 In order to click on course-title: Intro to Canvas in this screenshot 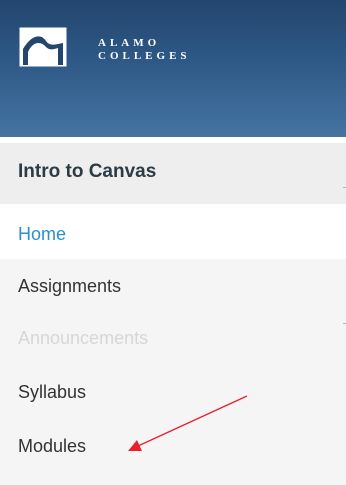, I will do `click(173, 173)`.